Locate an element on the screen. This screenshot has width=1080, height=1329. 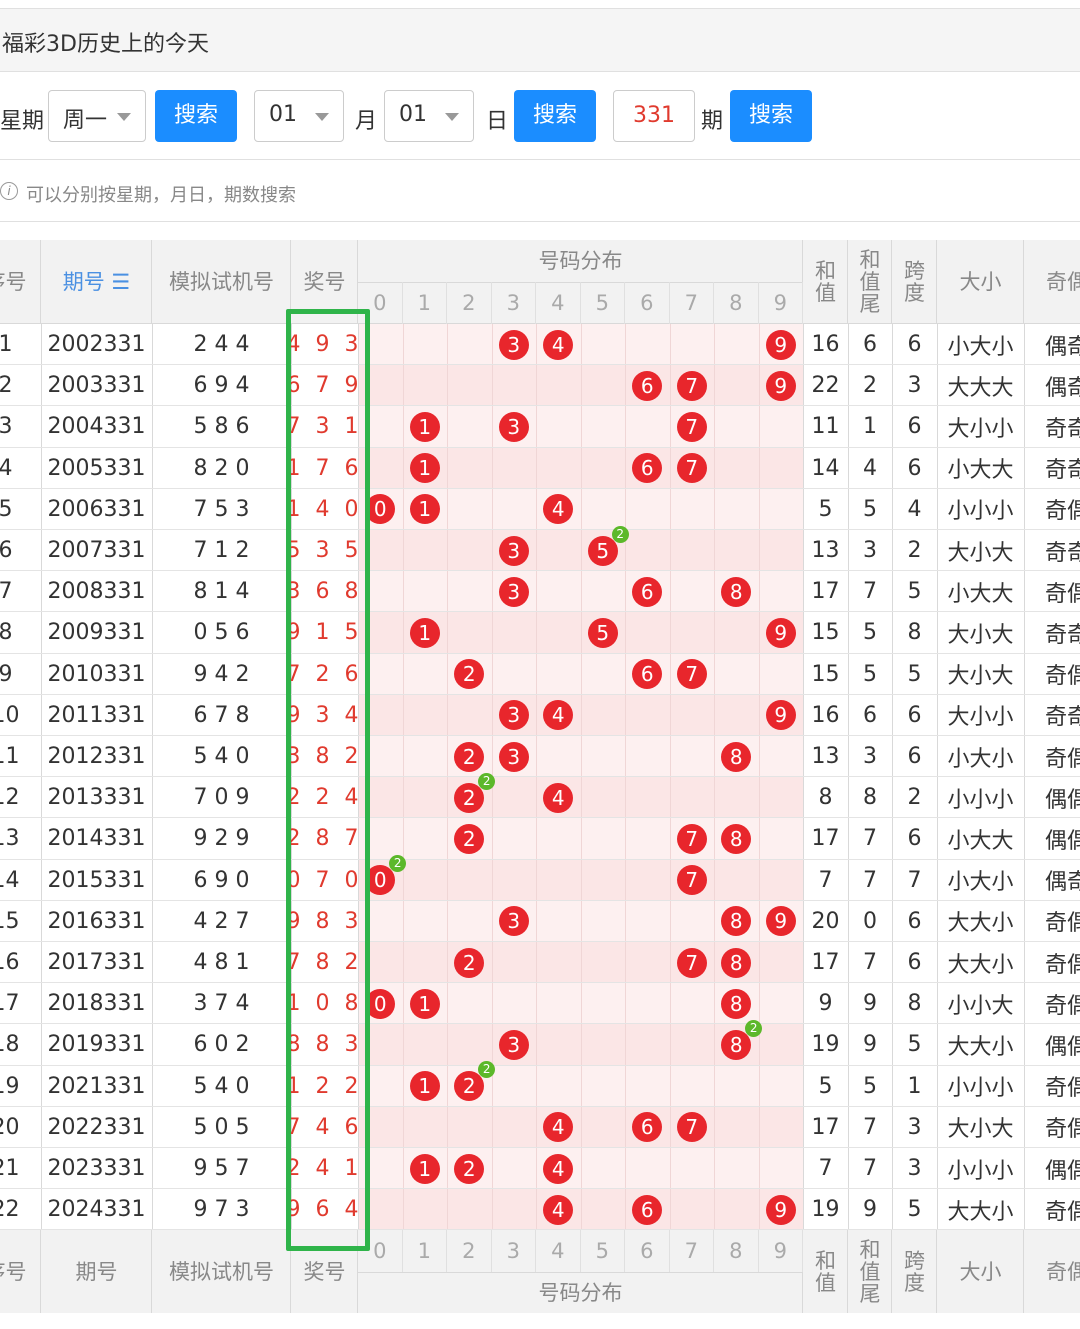
date-search-button: 搜索 is located at coordinates (555, 116).